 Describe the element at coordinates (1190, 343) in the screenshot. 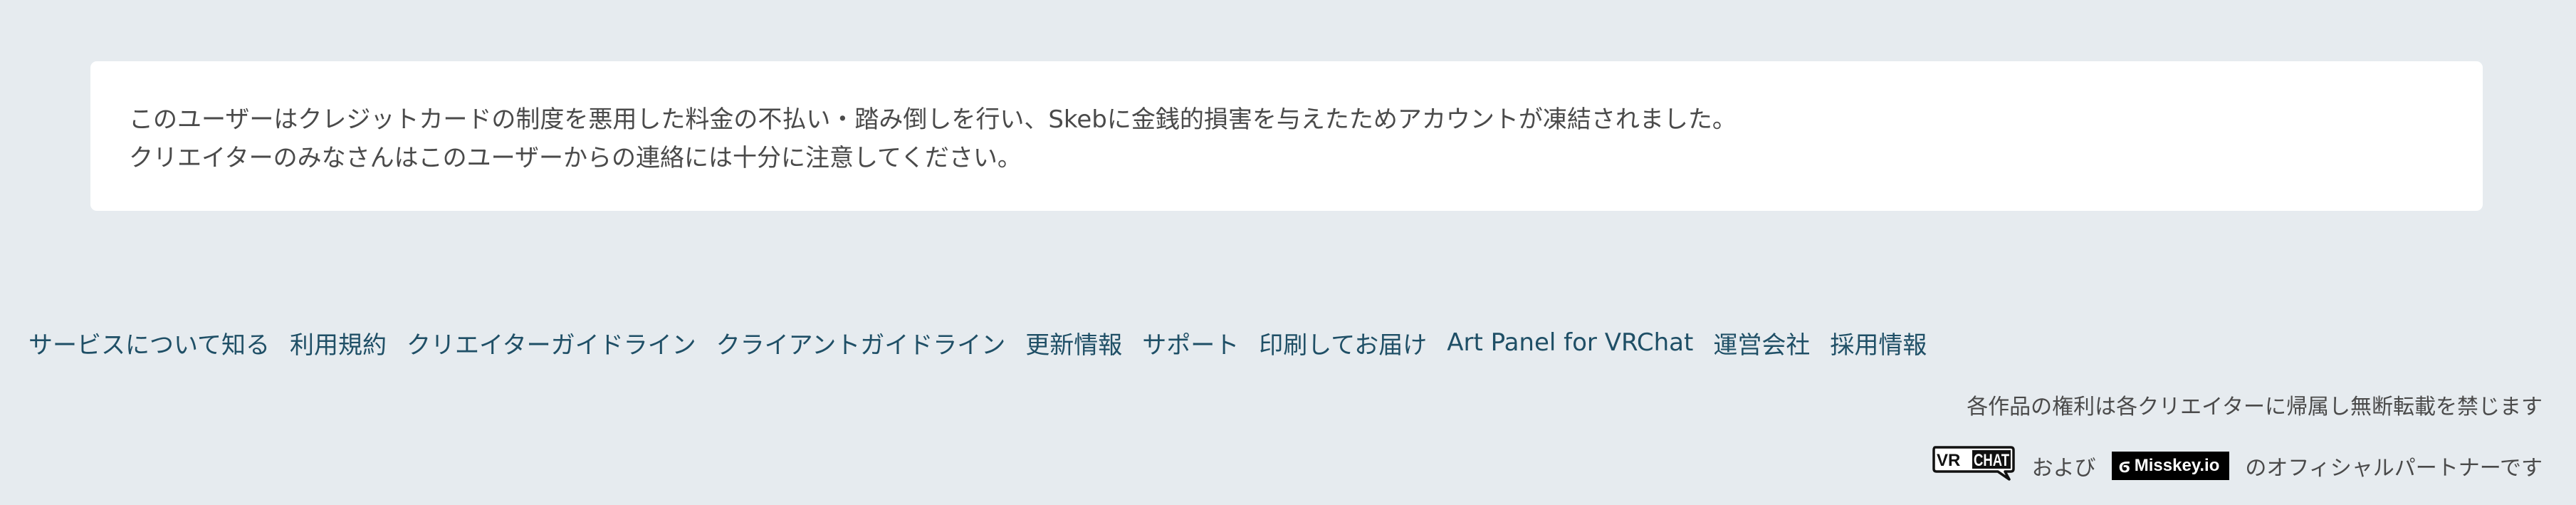

I see `footer-link-support: サポート` at that location.